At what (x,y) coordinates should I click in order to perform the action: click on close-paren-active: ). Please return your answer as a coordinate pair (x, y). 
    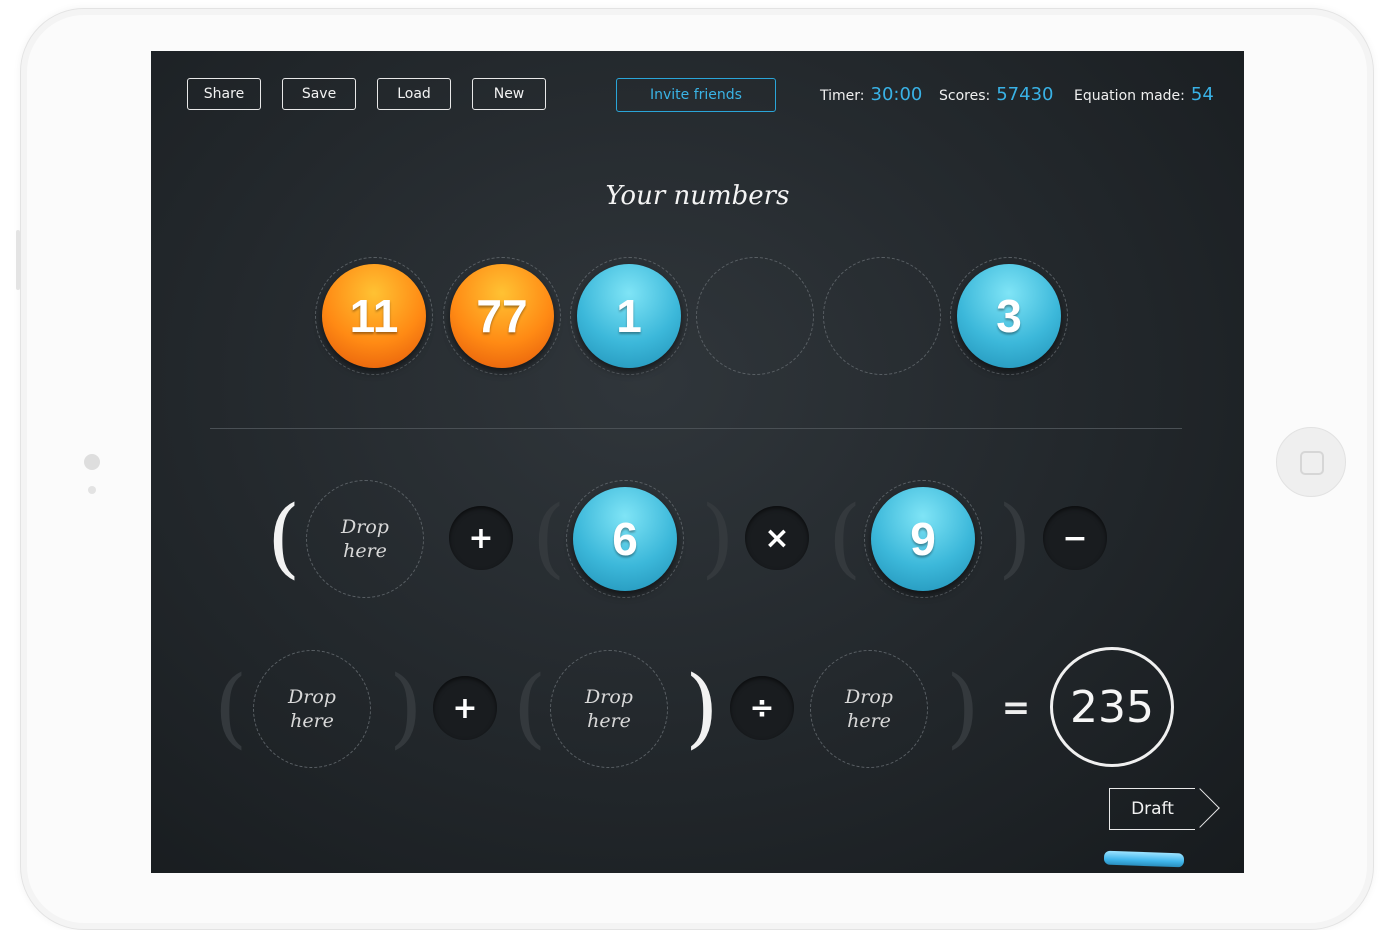
    Looking at the image, I should click on (702, 708).